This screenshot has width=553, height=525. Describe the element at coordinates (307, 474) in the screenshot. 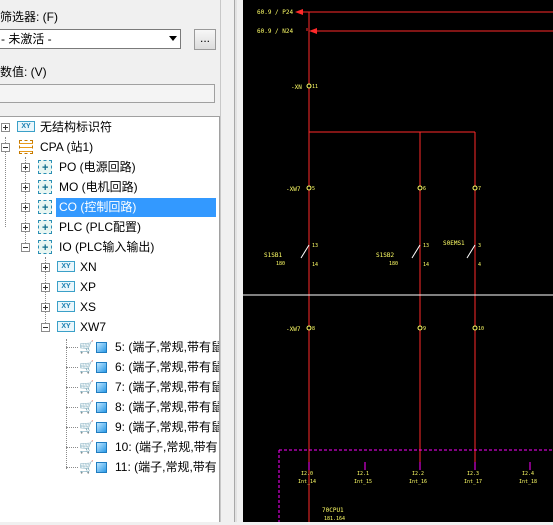

I see `plc-input-addr: I2.0` at that location.